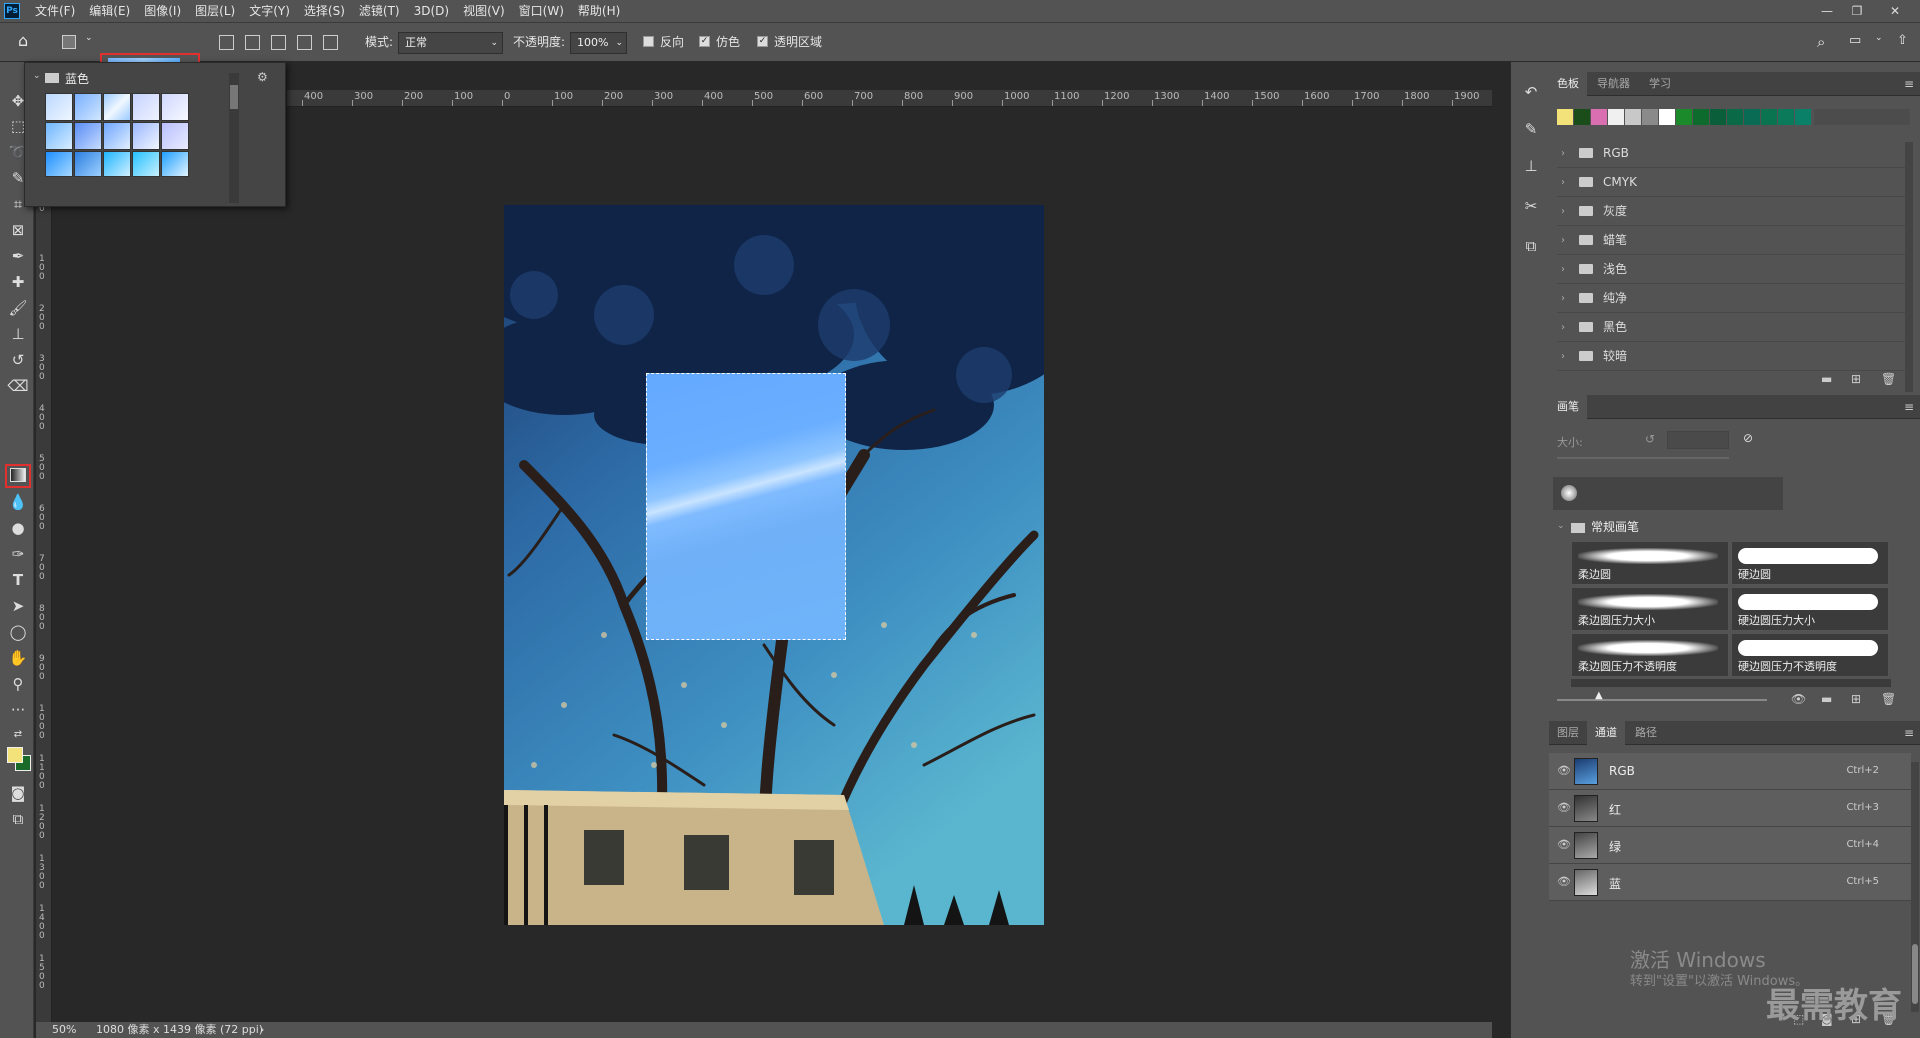 The height and width of the screenshot is (1038, 1920). I want to click on brush-preset: 柔边圆, so click(1650, 563).